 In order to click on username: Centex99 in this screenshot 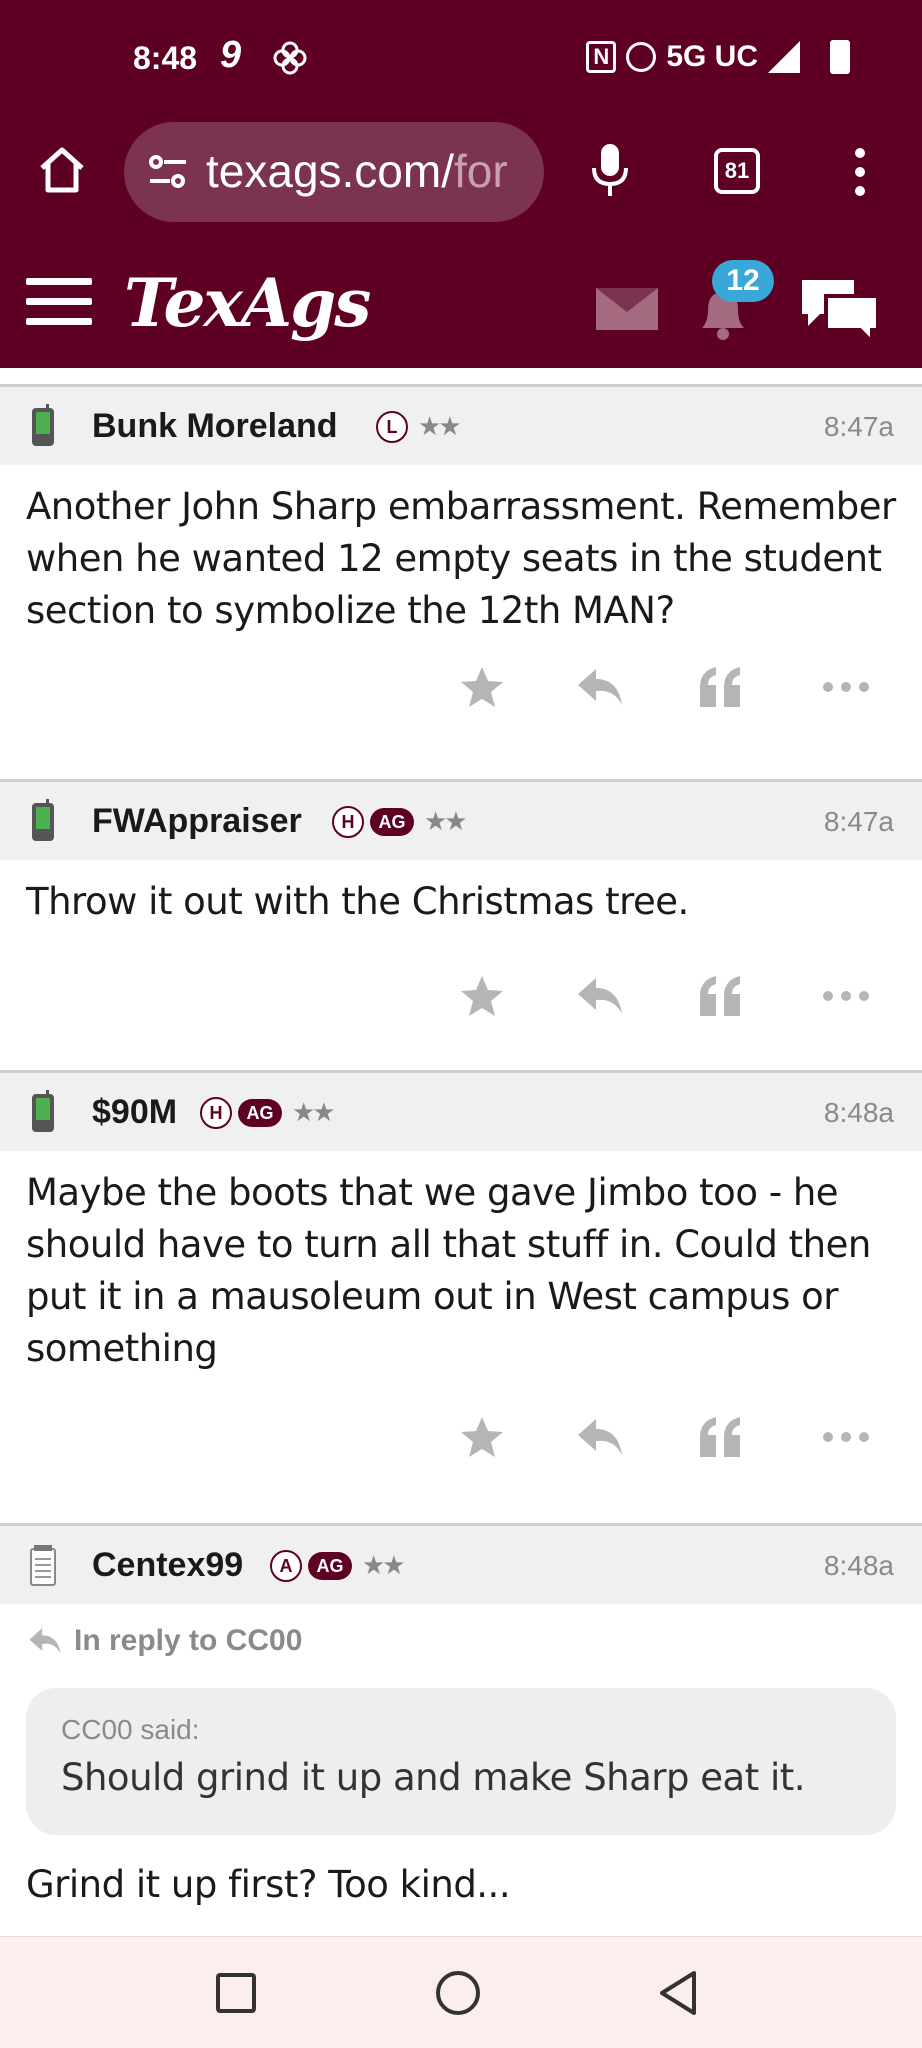, I will do `click(167, 1565)`.